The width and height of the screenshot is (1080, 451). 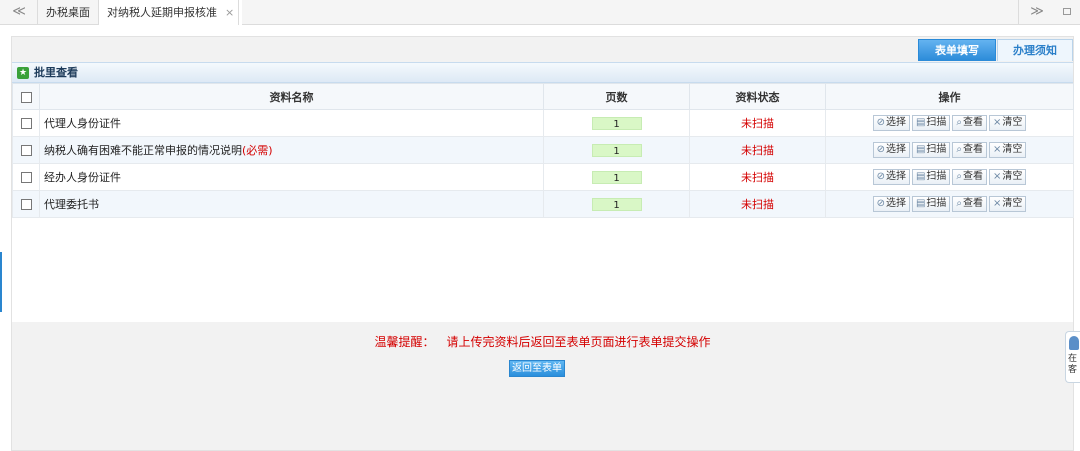 I want to click on online-service-widget: 在客, so click(x=1072, y=357).